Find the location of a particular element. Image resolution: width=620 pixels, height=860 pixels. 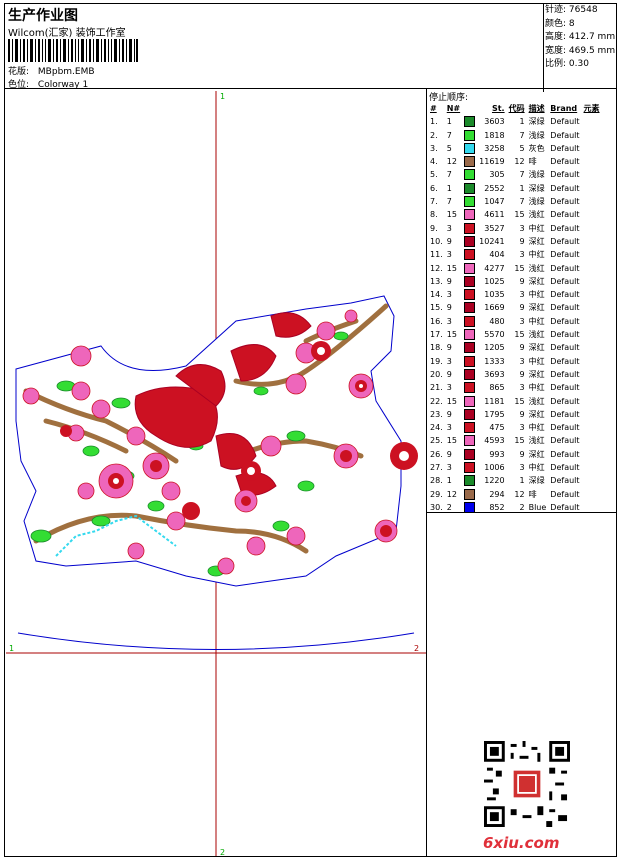

row-needle: 12 is located at coordinates (451, 494).